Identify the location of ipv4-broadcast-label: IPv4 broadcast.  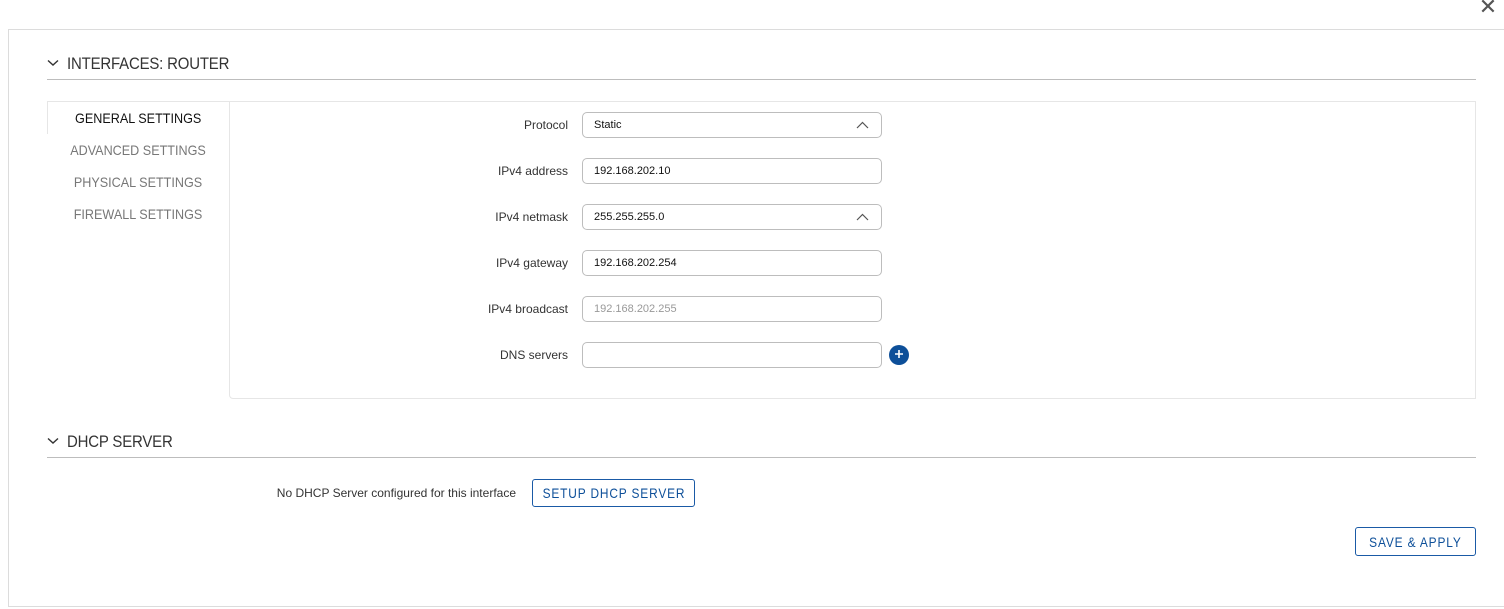
(527, 309).